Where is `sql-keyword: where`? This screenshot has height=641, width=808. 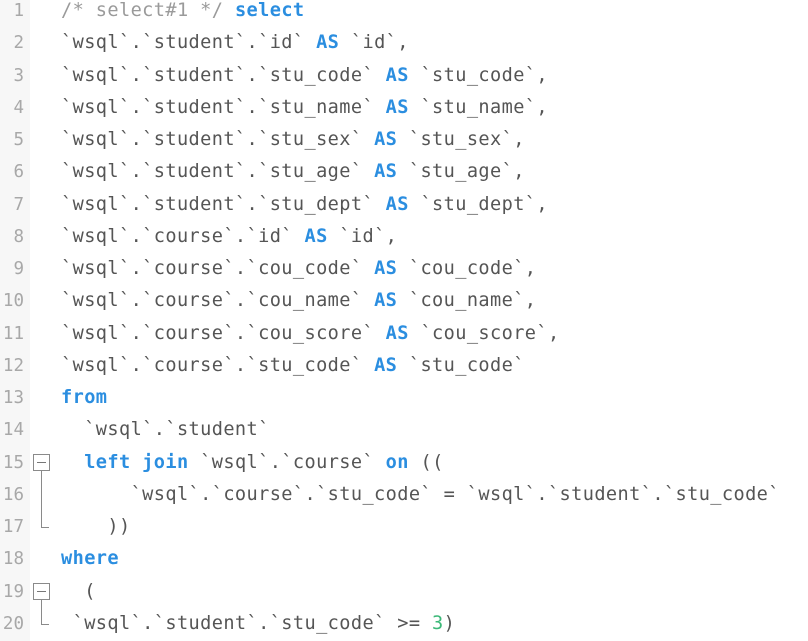
sql-keyword: where is located at coordinates (90, 559).